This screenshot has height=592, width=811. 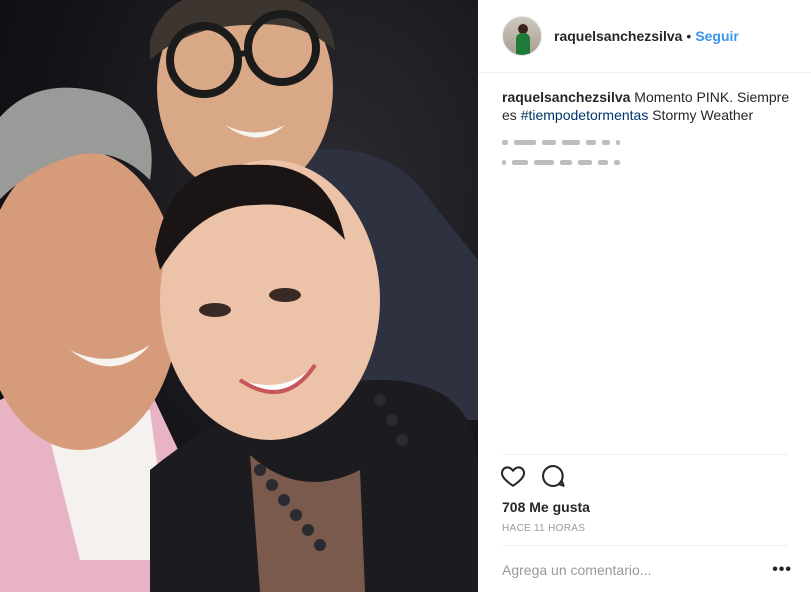 What do you see at coordinates (644, 72) in the screenshot?
I see `header-divider` at bounding box center [644, 72].